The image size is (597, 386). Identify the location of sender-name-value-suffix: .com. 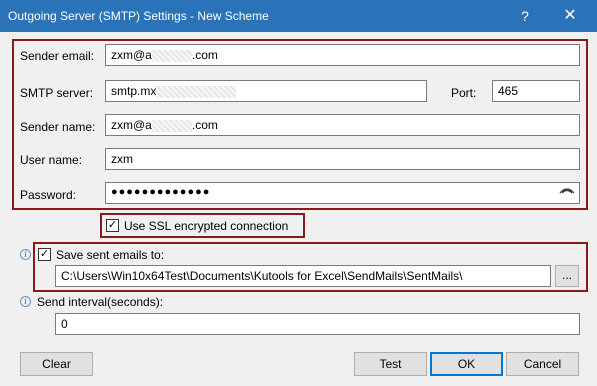
(204, 125).